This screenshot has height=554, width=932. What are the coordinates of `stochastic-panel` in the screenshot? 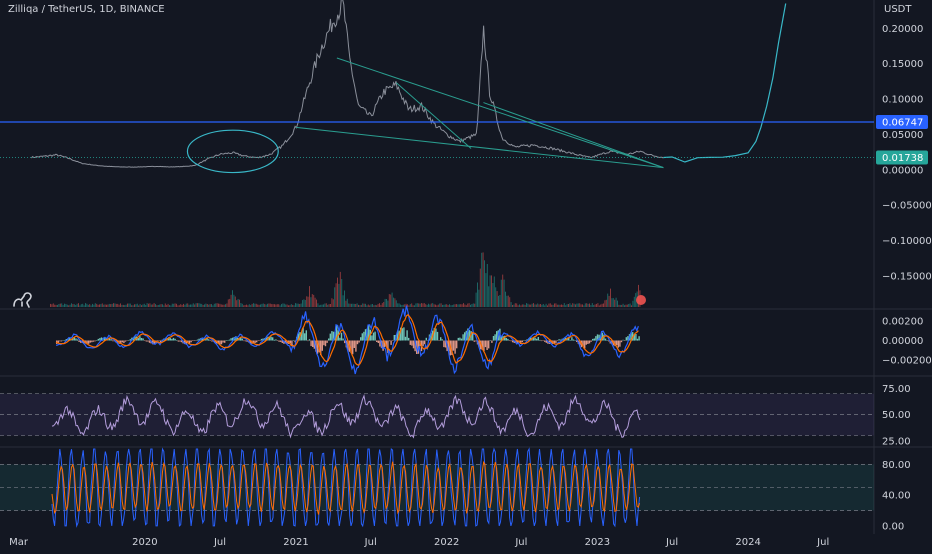 It's located at (437, 487).